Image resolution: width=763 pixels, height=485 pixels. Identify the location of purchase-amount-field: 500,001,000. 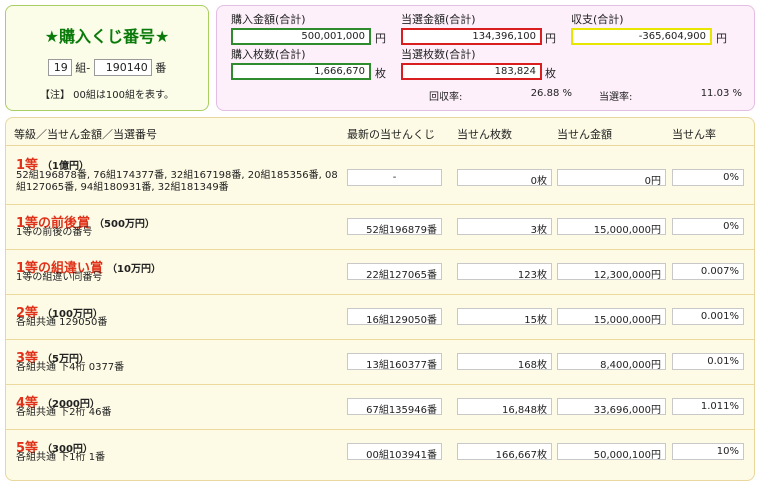
(301, 36).